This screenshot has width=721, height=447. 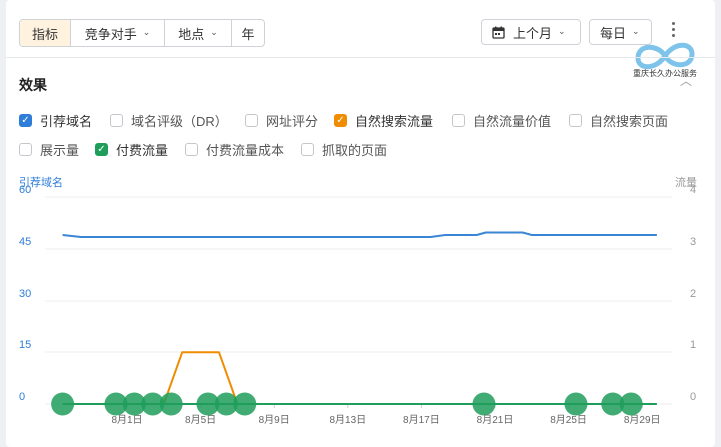 I want to click on left-tick-label: 30, so click(x=25, y=294).